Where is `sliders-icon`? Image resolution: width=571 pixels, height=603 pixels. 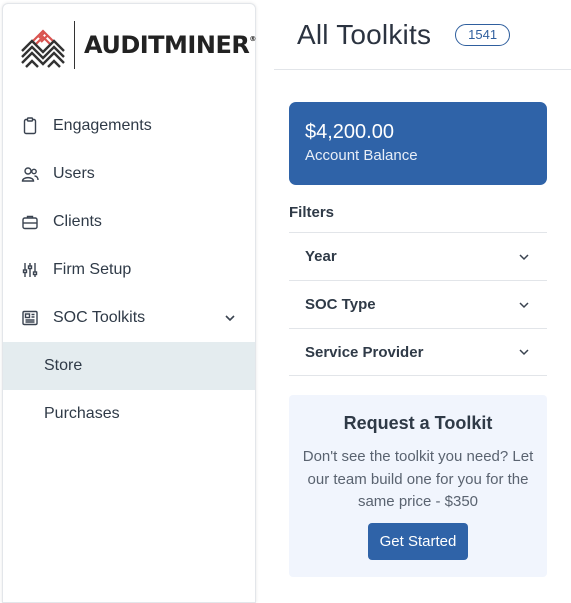
sliders-icon is located at coordinates (30, 270).